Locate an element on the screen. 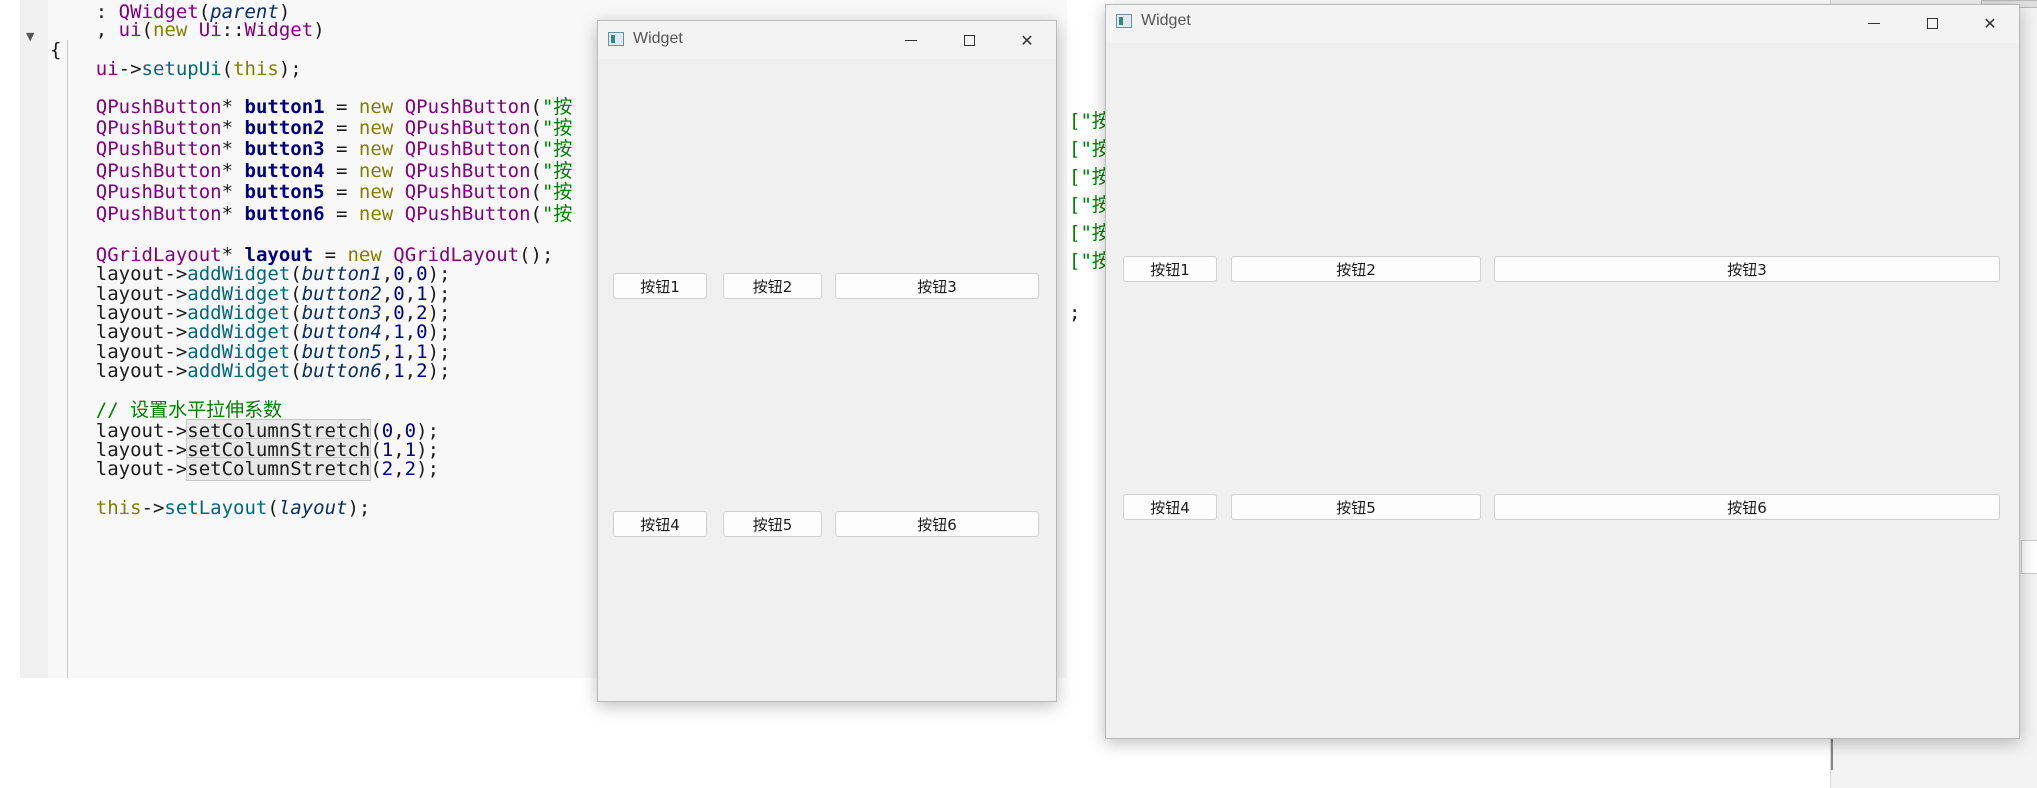 This screenshot has width=2037, height=788. fold-arrow-icon: ▼ is located at coordinates (30, 36).